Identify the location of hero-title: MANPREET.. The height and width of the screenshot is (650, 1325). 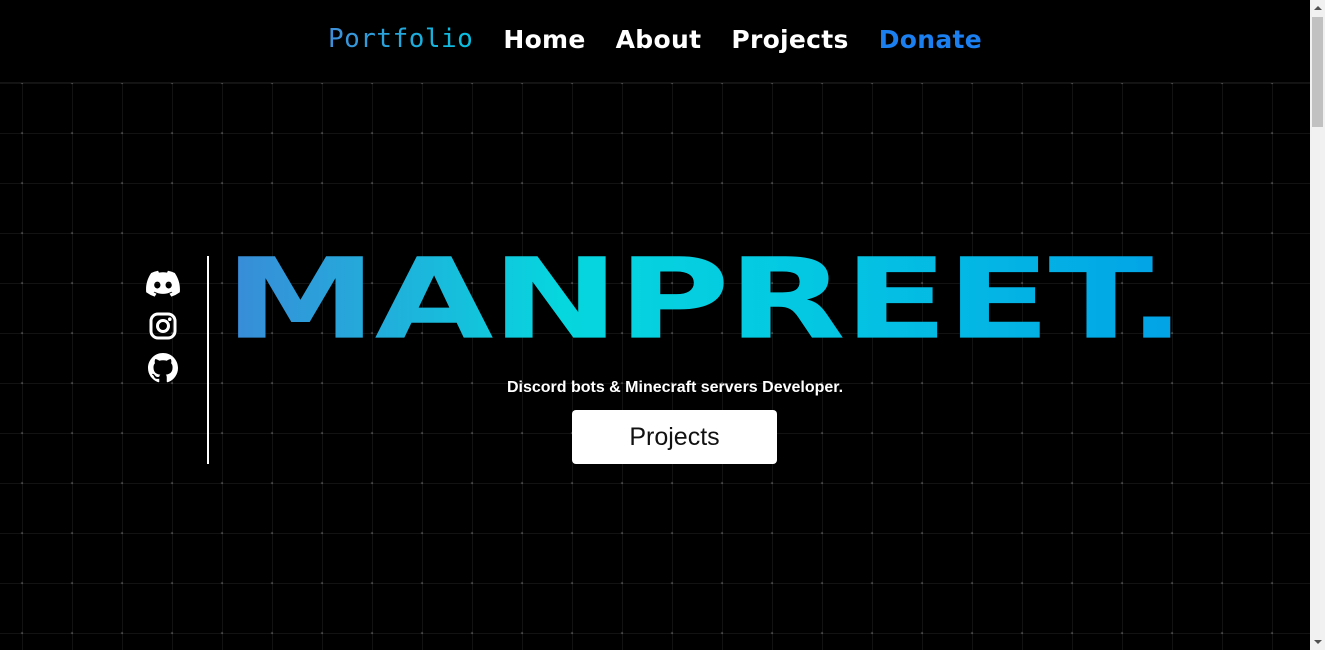
(705, 300).